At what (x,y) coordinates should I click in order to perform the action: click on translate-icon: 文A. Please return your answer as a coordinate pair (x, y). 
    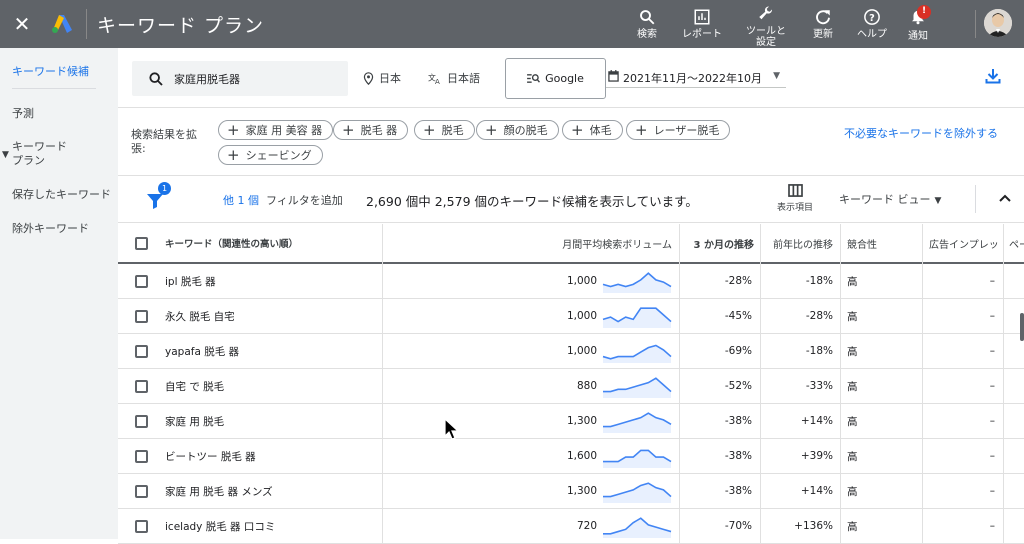
    Looking at the image, I should click on (434, 78).